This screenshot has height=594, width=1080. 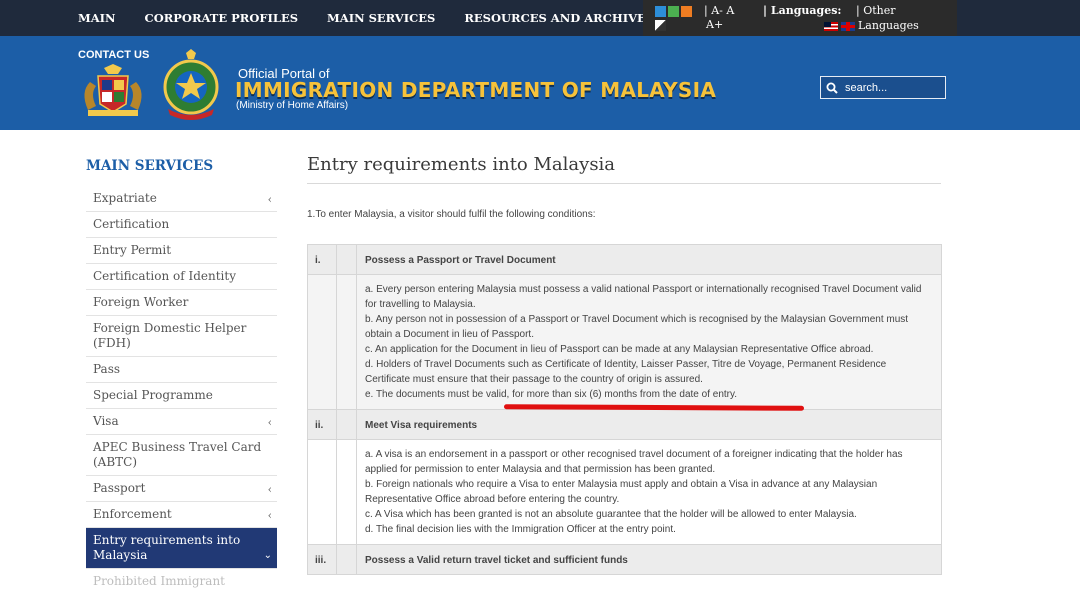 I want to click on table-row: ii. Meet Visa requirements, so click(x=624, y=424).